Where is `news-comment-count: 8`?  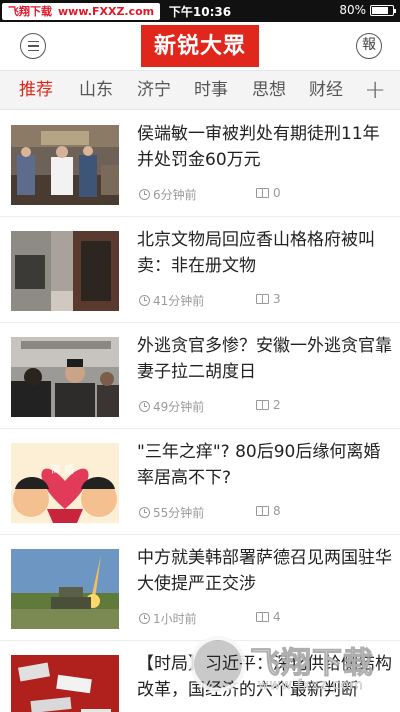
news-comment-count: 8 is located at coordinates (277, 511).